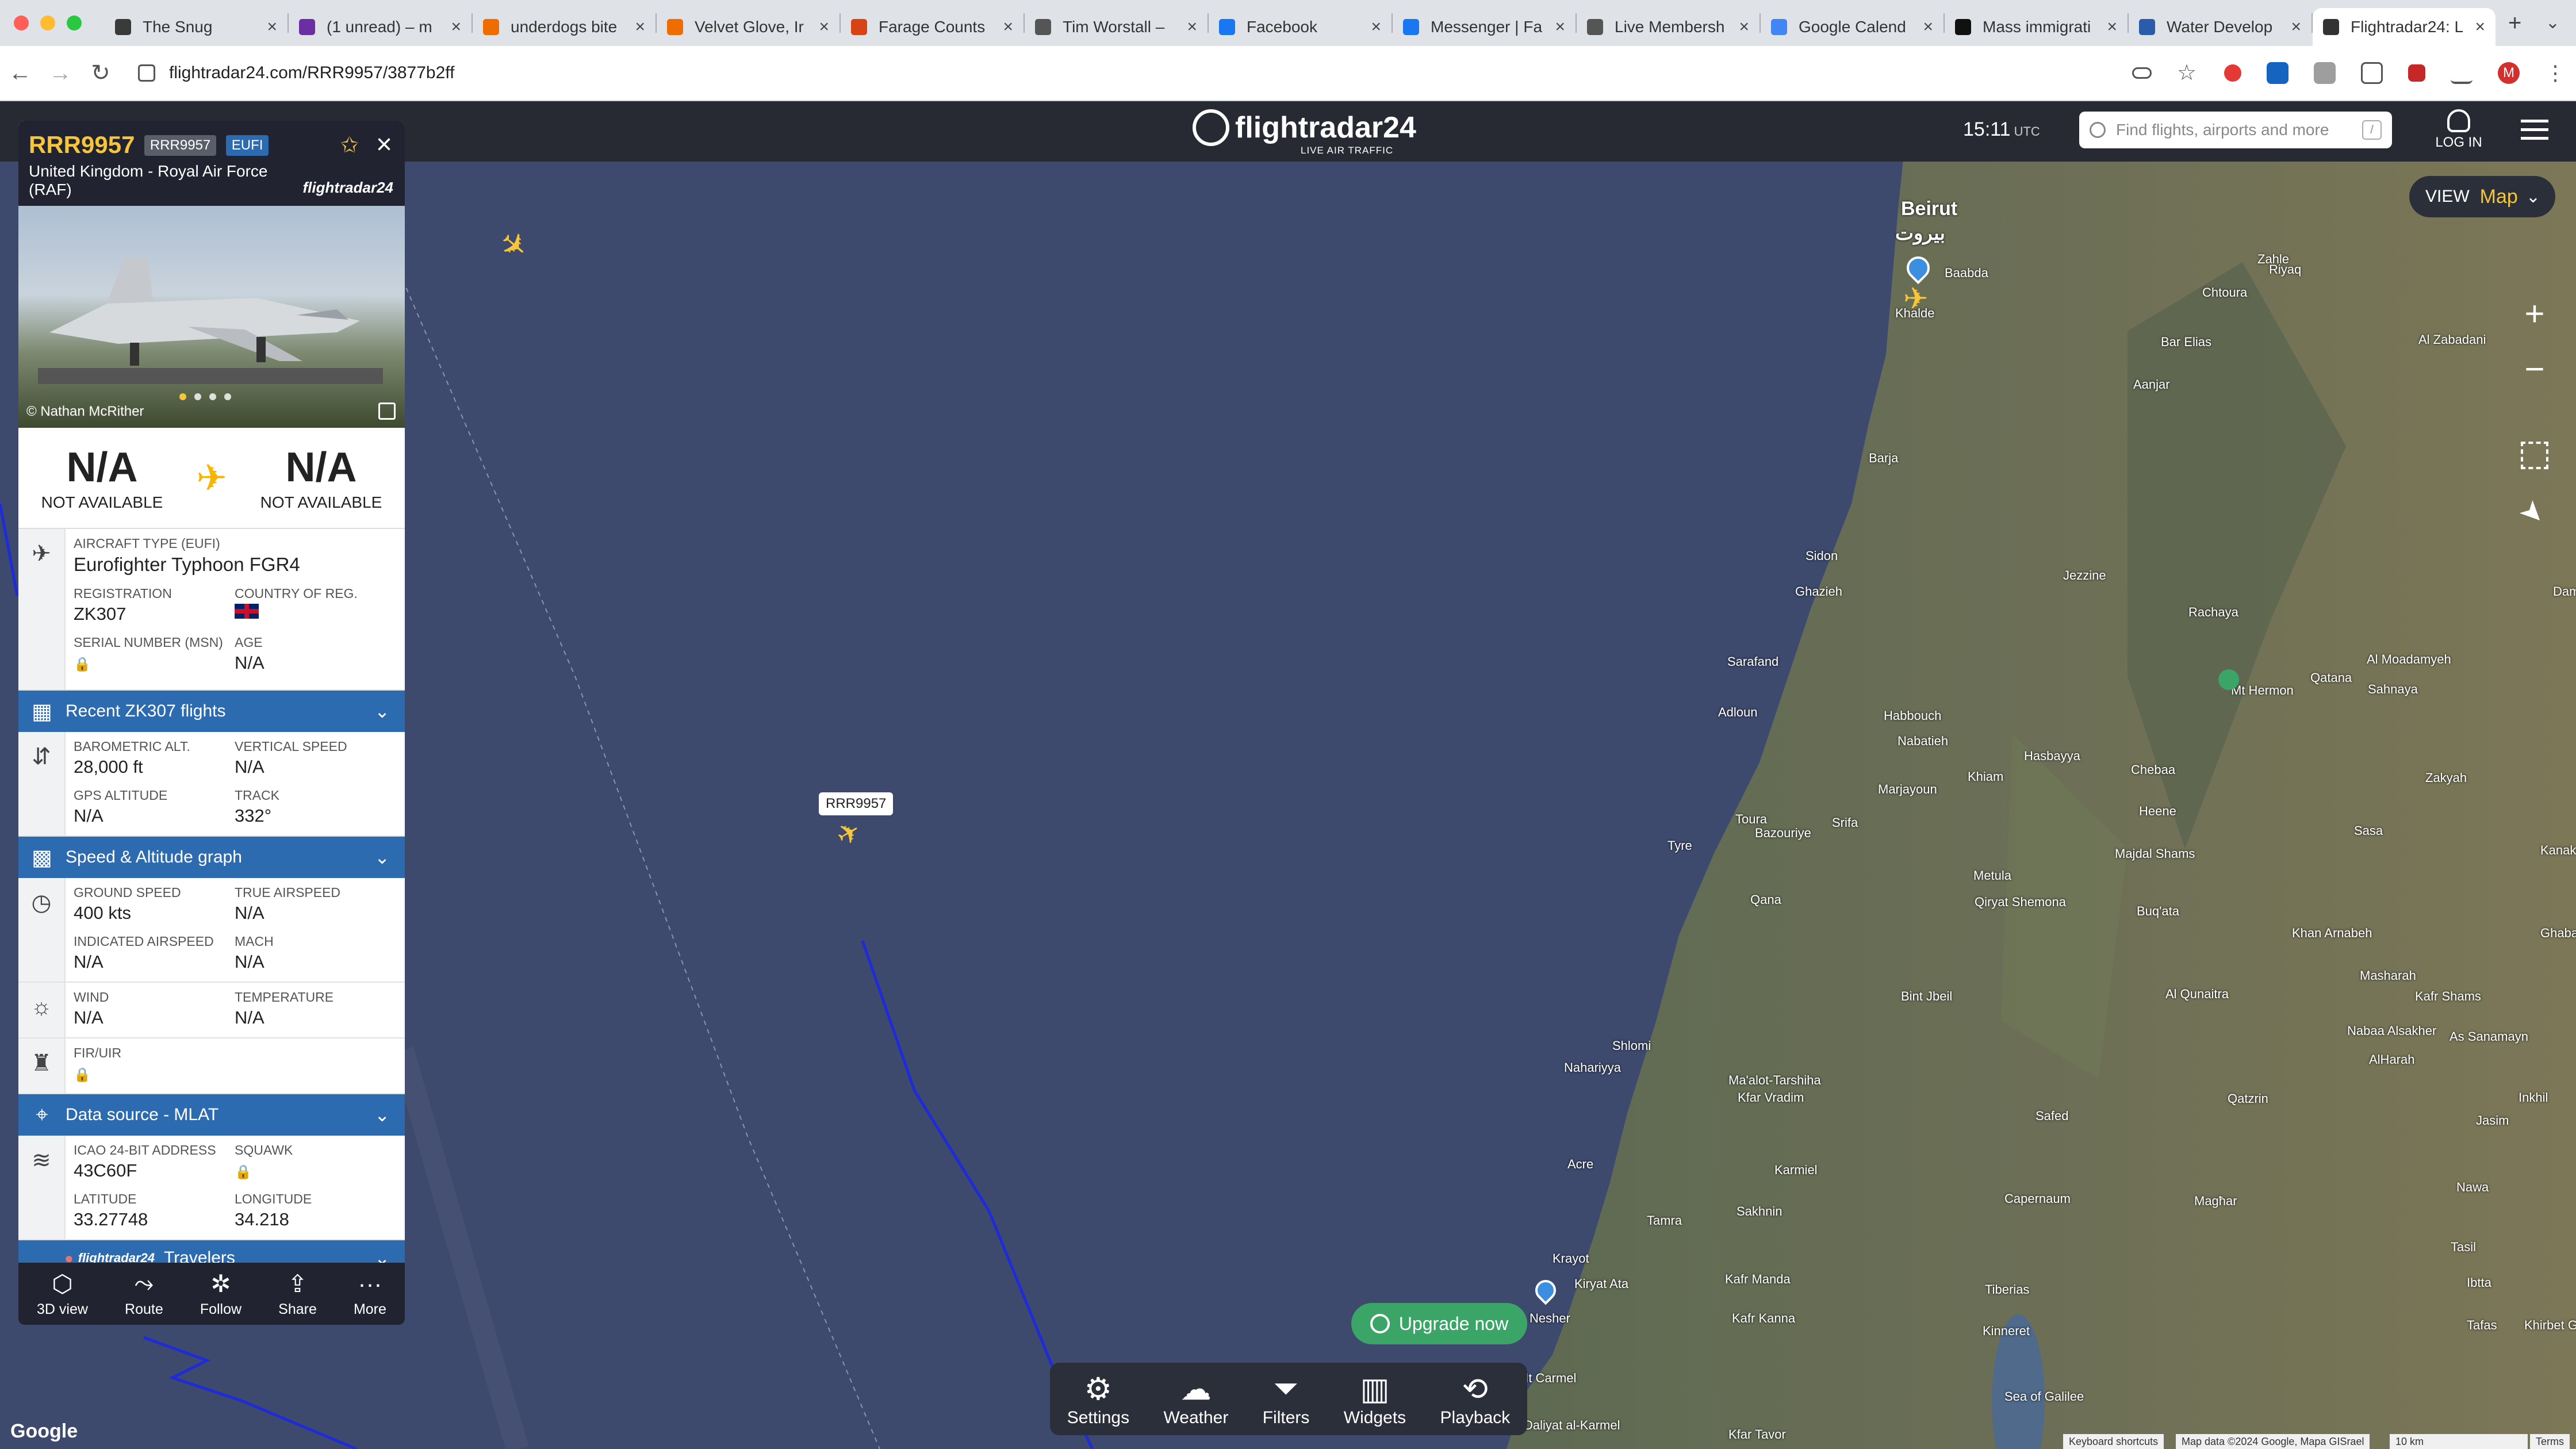 The height and width of the screenshot is (1449, 2576). Describe the element at coordinates (748, 27) in the screenshot. I see `browser-tab: Velvet Glove, Ir ×` at that location.